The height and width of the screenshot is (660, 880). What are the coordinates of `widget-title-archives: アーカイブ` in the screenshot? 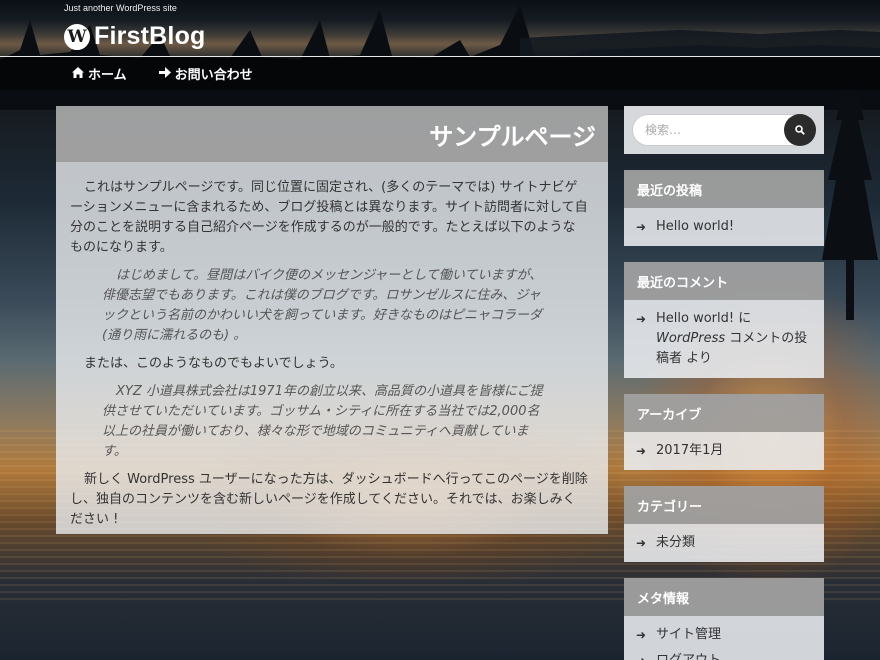 It's located at (724, 413).